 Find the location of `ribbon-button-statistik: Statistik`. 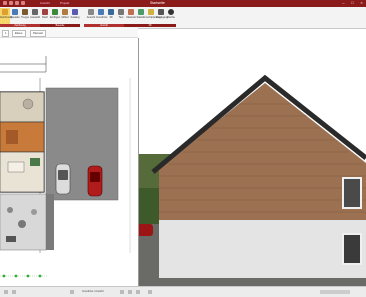

ribbon-button-statistik: Statistik is located at coordinates (141, 16).